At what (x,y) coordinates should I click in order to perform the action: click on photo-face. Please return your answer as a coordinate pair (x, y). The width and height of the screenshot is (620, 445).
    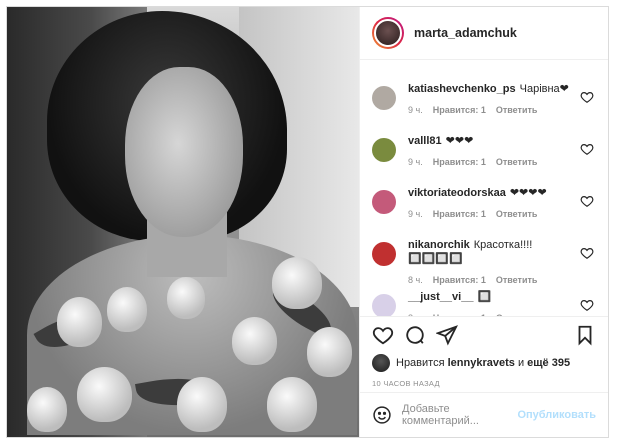
    Looking at the image, I should click on (184, 152).